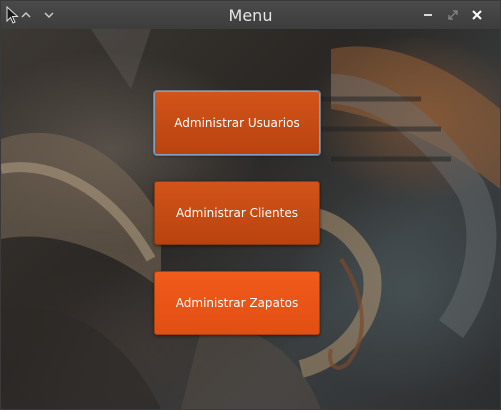 The height and width of the screenshot is (410, 501). I want to click on button-label: Administrar Zapatos, so click(237, 303).